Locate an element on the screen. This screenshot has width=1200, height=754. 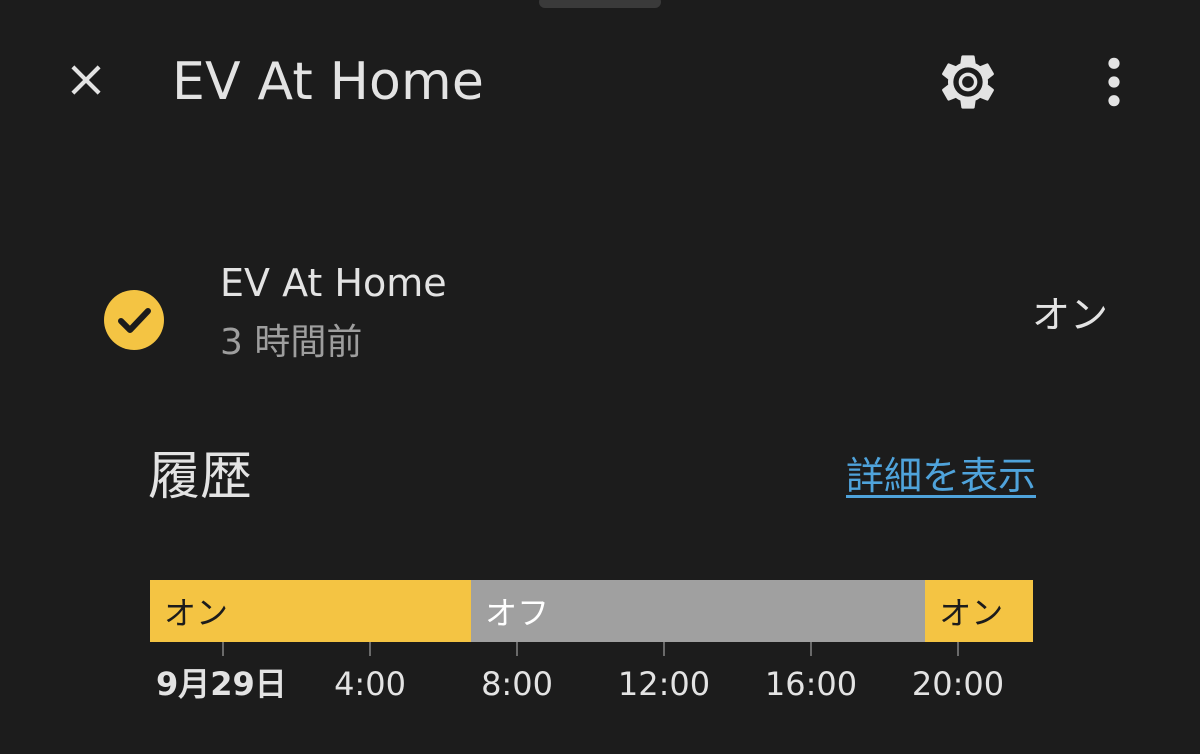
close-button is located at coordinates (86, 82).